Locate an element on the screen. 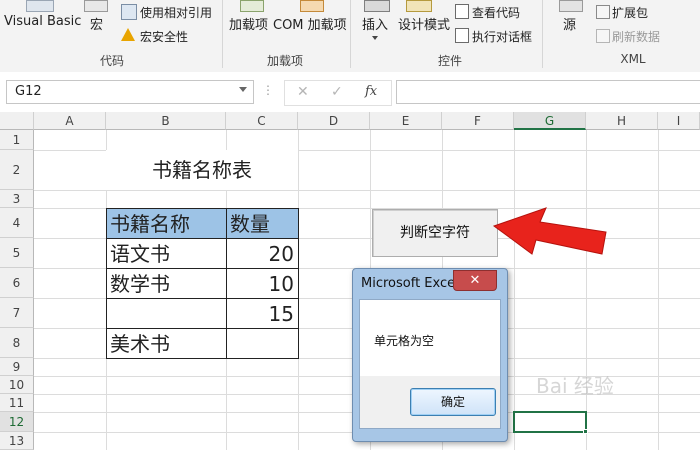  table-cell-quantity: 10 is located at coordinates (262, 283).